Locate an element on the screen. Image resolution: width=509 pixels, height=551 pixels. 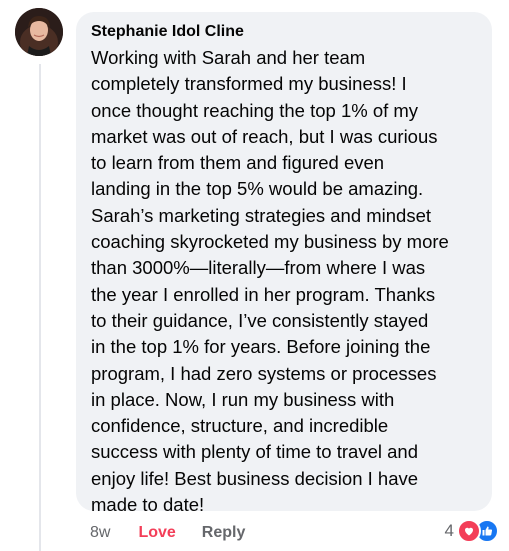
comment-line: coaching skyrocketed my business by more is located at coordinates (270, 242).